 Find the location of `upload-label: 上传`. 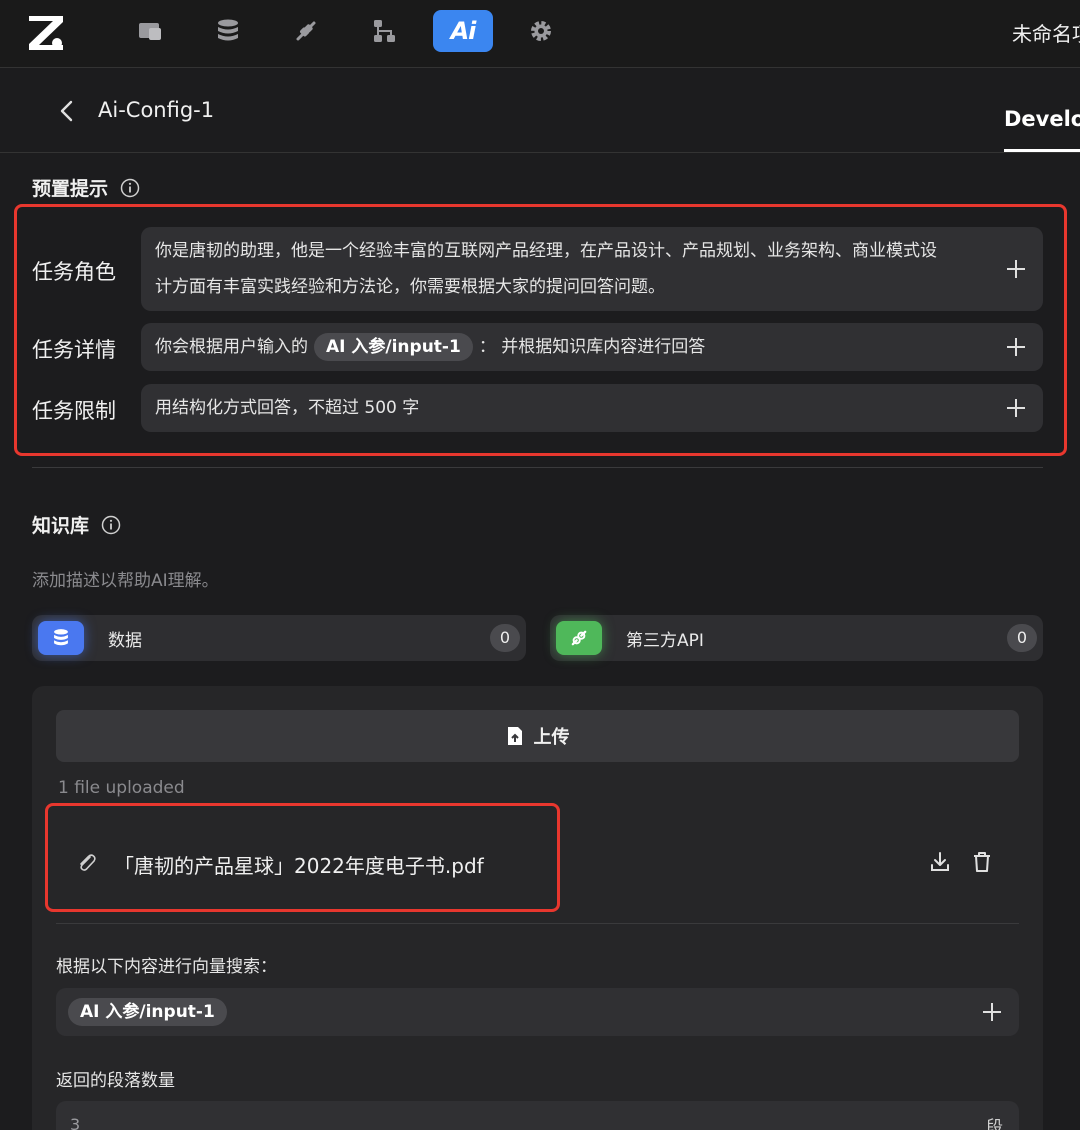

upload-label: 上传 is located at coordinates (551, 737).